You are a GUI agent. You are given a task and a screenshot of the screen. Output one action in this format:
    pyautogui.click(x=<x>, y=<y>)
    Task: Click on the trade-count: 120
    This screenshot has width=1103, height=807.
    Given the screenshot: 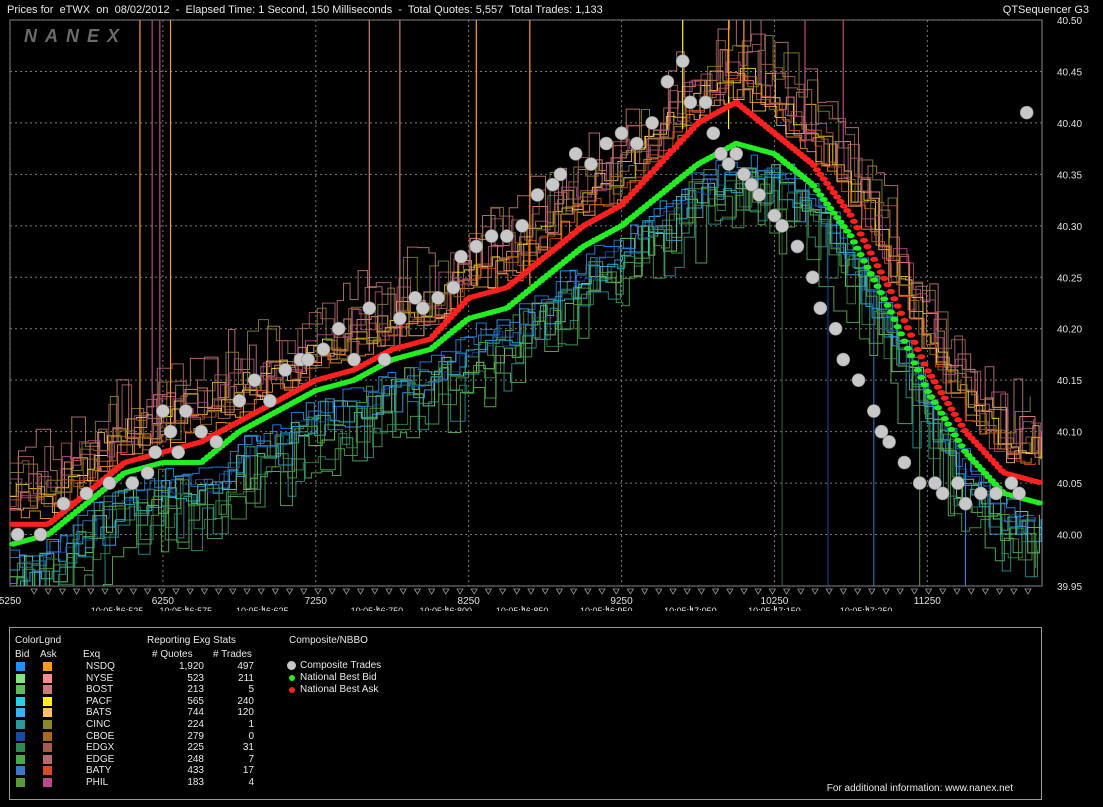 What is the action you would take?
    pyautogui.click(x=245, y=713)
    